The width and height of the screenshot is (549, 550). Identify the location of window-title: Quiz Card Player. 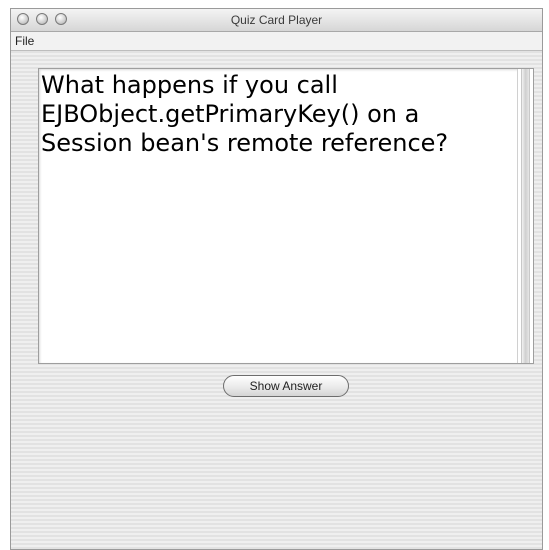
(276, 20).